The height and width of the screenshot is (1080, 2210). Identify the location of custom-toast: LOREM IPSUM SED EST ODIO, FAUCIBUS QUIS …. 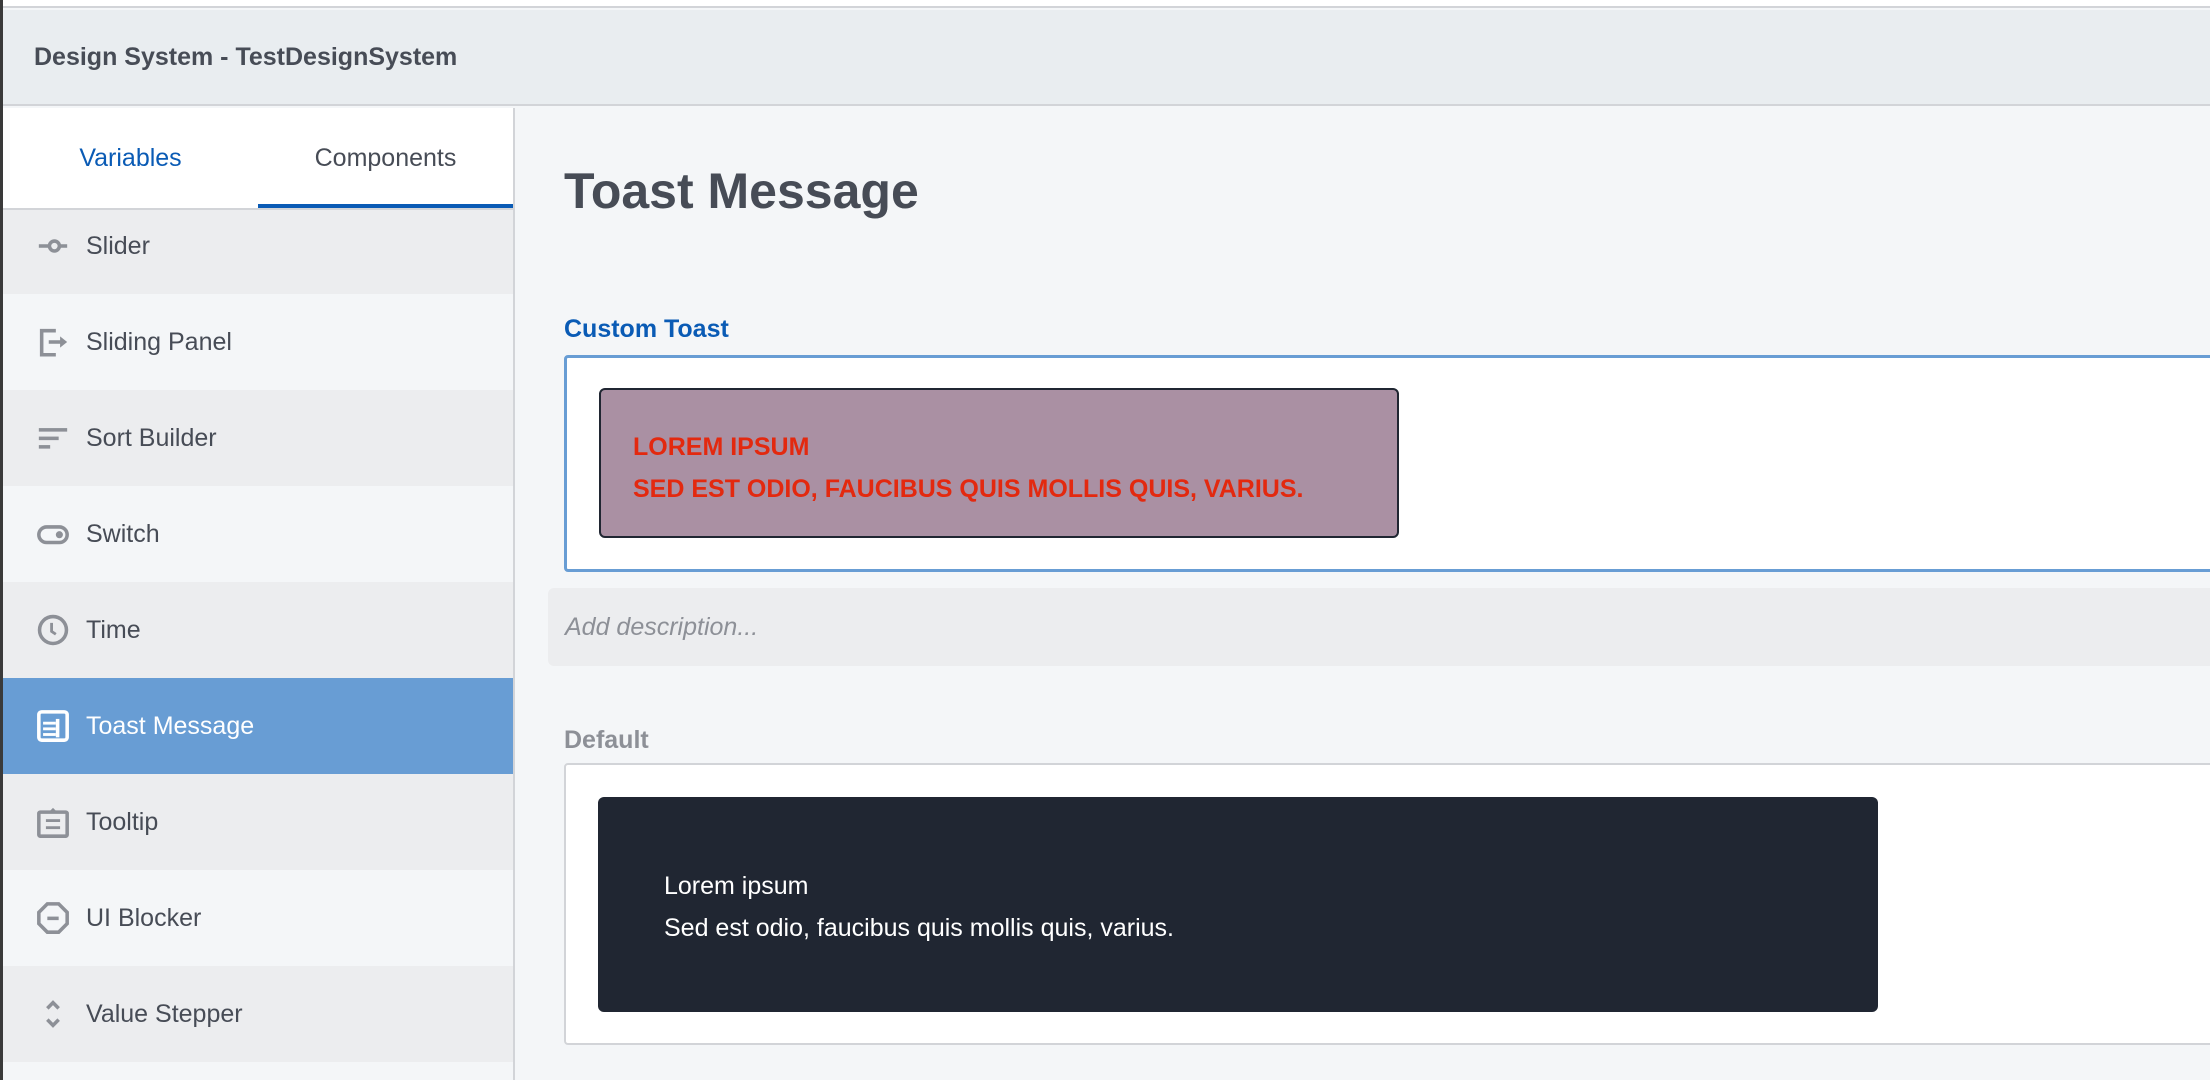
(999, 463).